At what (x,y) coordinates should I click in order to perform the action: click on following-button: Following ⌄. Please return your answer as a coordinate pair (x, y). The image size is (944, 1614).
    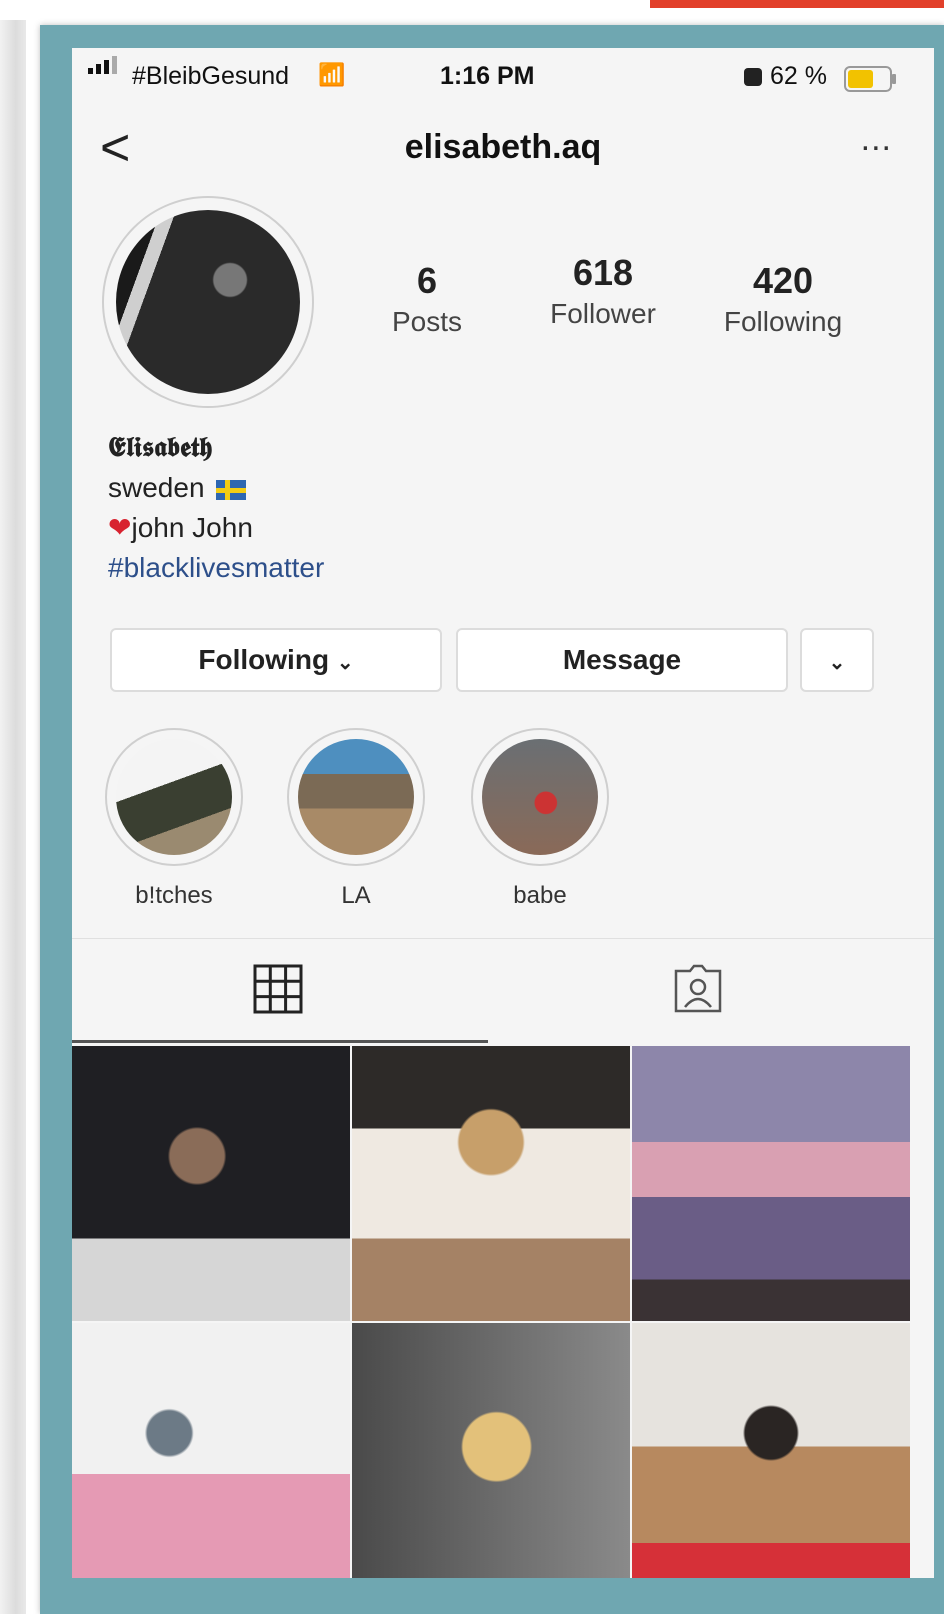
    Looking at the image, I should click on (276, 660).